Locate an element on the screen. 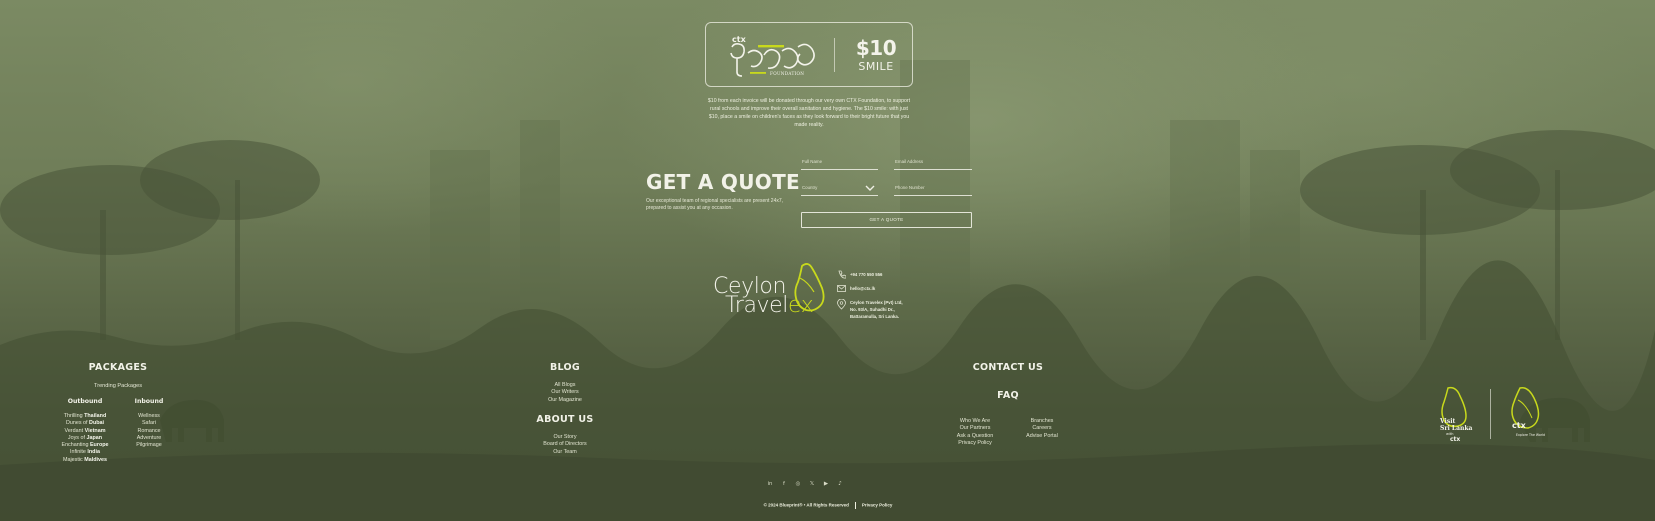 The height and width of the screenshot is (521, 1655). copyright-text: © 2024 Blueprint® • All Rights Reserved is located at coordinates (806, 505).